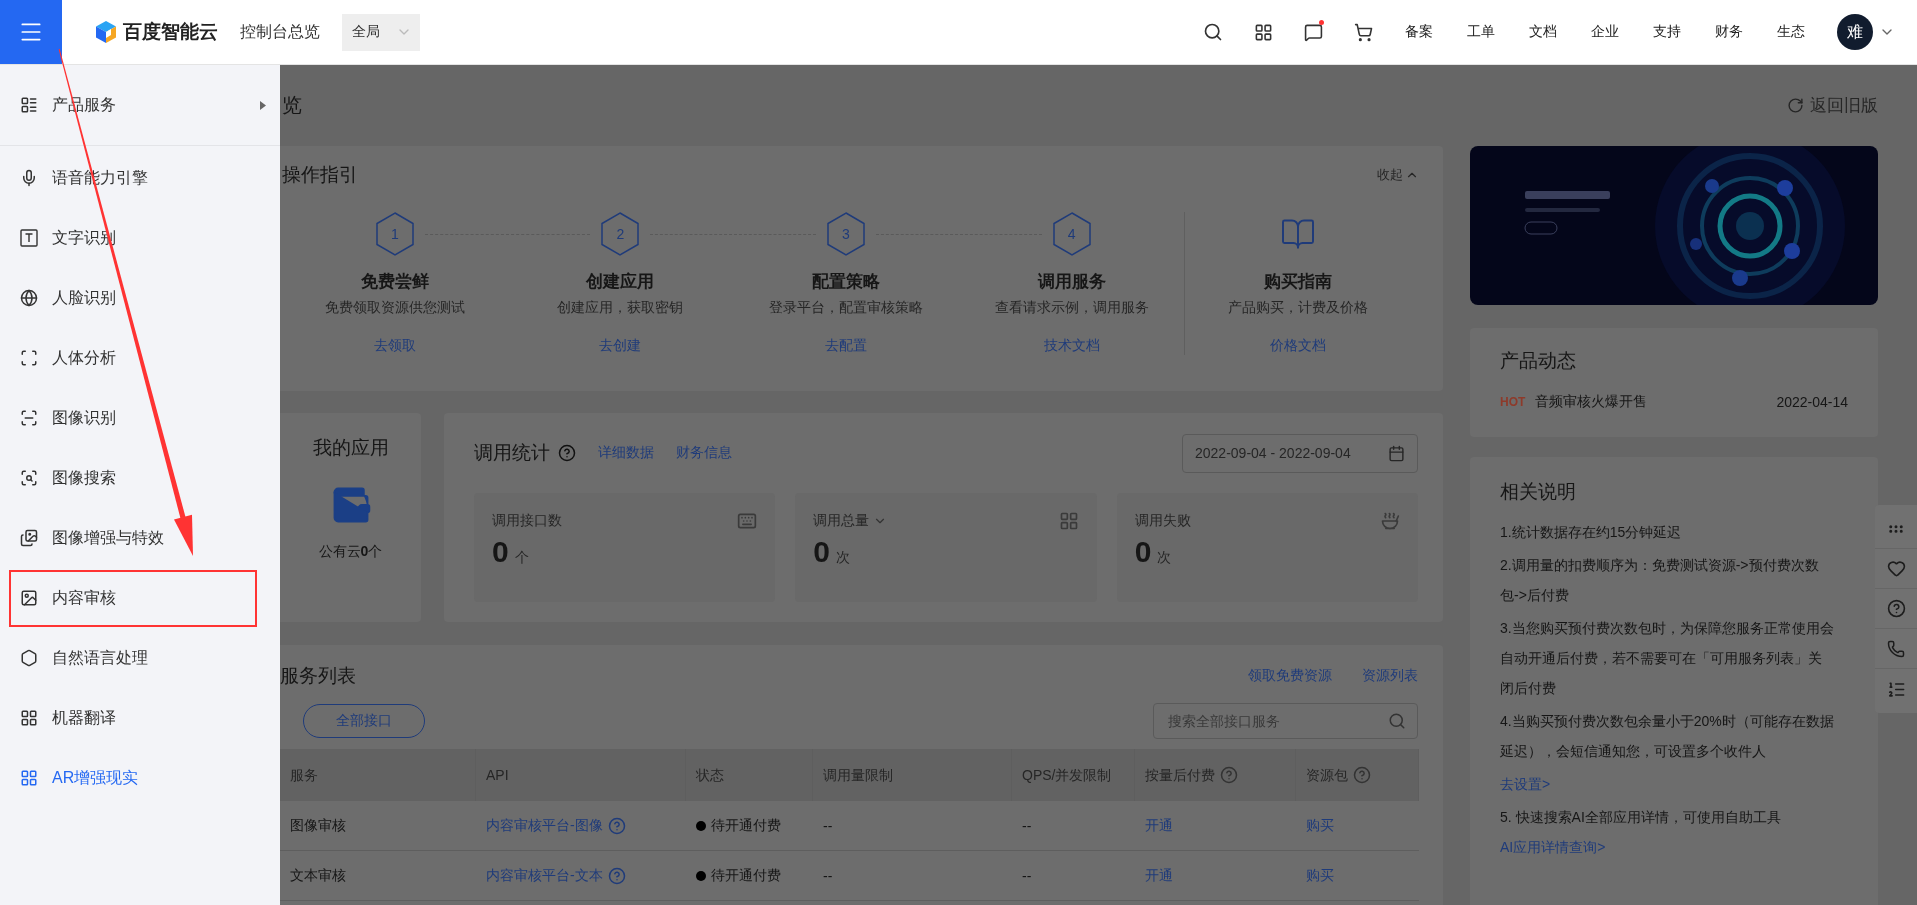 This screenshot has width=1917, height=905. Describe the element at coordinates (1300, 453) in the screenshot. I see `date-range-field: 2022-09-04 - 2022-09-04` at that location.